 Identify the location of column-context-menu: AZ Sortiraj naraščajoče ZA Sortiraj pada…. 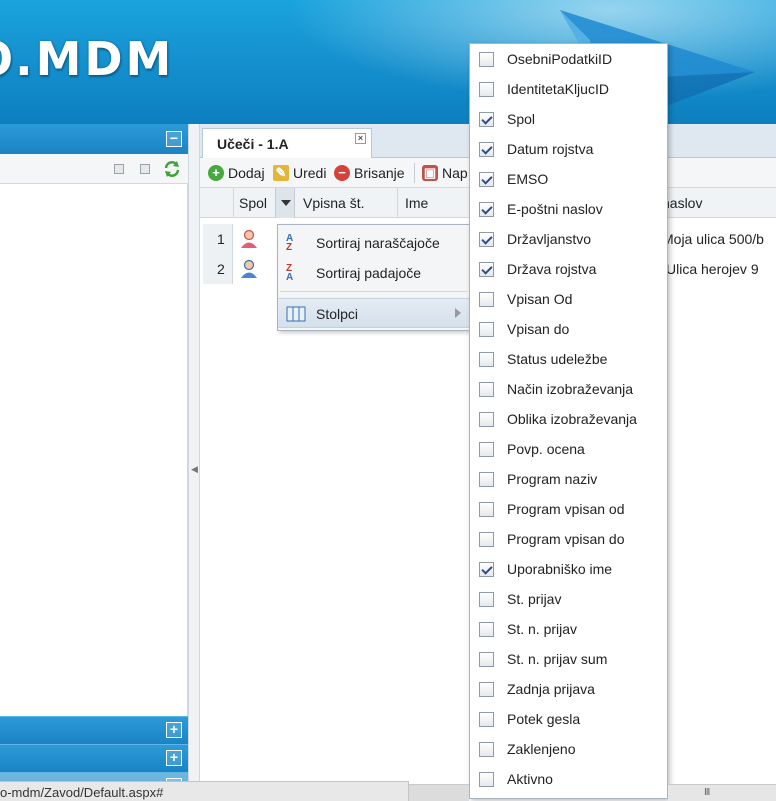
(374, 277).